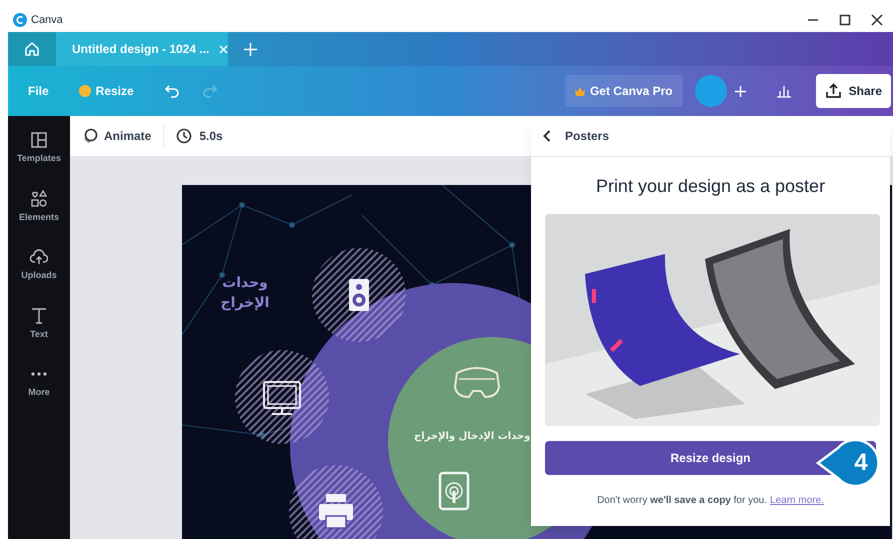  Describe the element at coordinates (39, 140) in the screenshot. I see `layout-icon` at that location.